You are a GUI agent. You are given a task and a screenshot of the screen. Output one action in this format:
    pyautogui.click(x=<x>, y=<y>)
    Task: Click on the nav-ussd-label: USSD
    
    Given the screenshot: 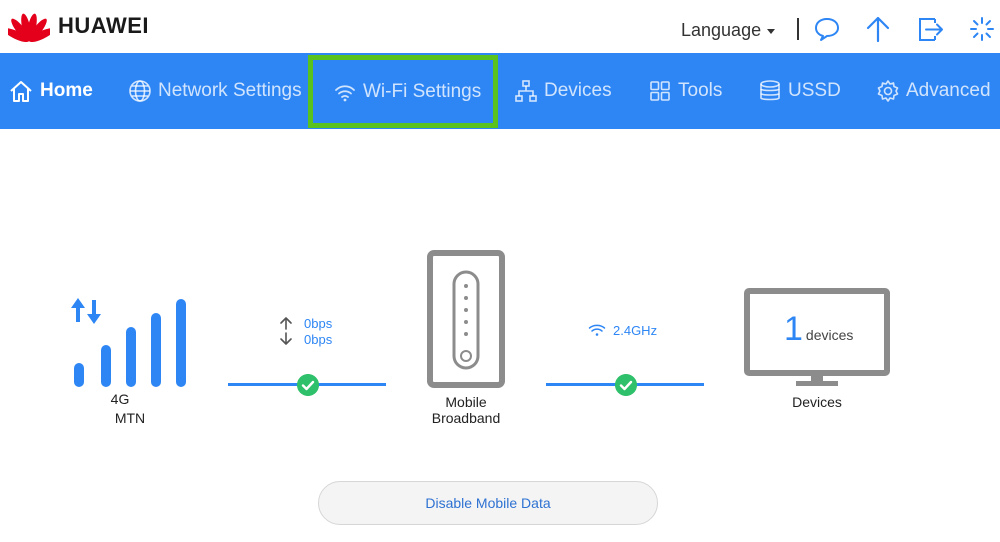 What is the action you would take?
    pyautogui.click(x=814, y=90)
    